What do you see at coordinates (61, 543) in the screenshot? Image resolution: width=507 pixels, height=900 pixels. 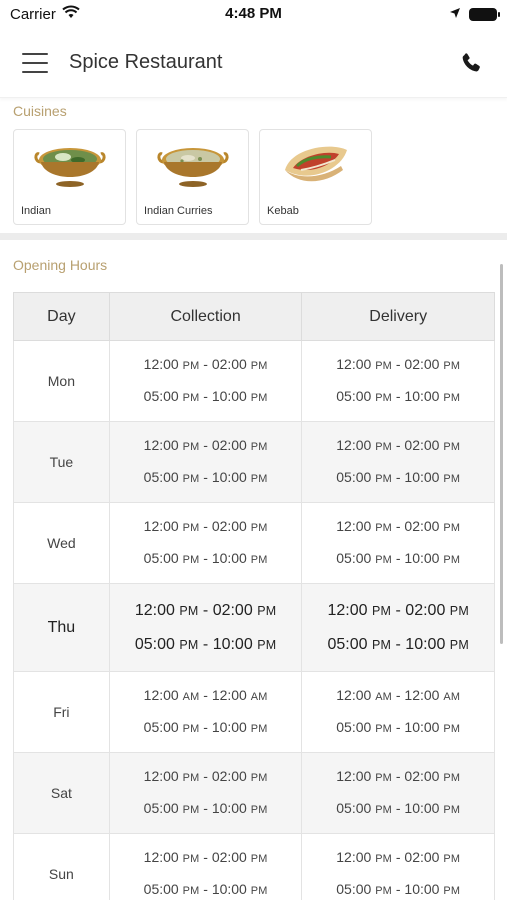 I see `day-cell: Wed` at bounding box center [61, 543].